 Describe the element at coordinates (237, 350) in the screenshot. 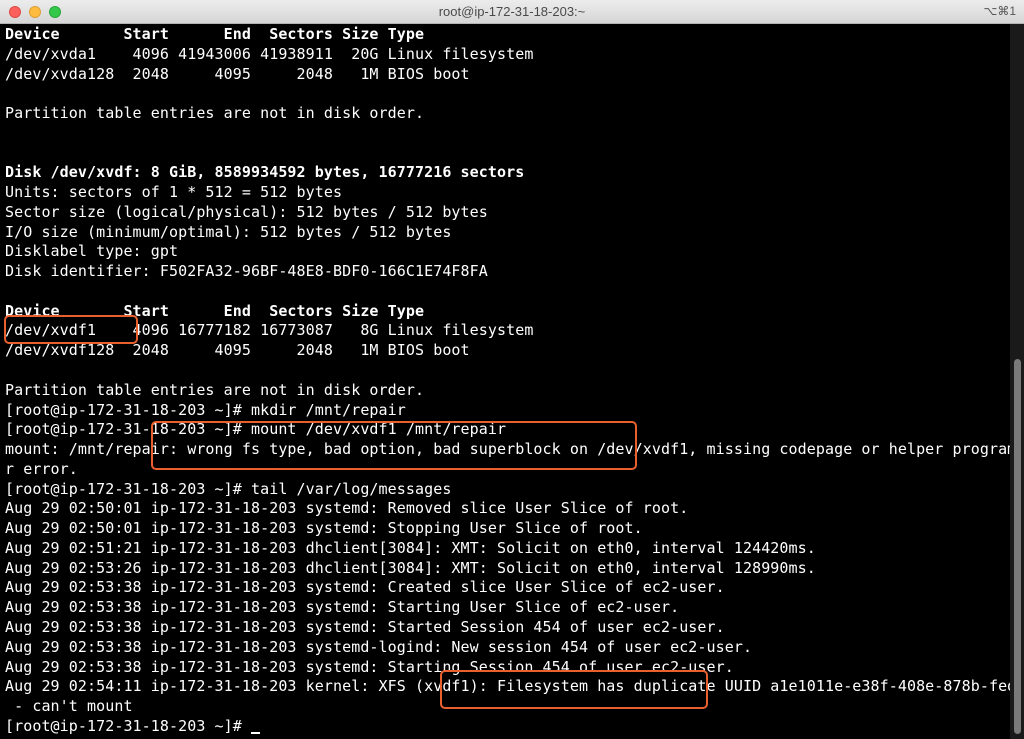

I see `terminal-line: /dev/xvdf128 2048 4095 2048 1M BIOS boot` at that location.